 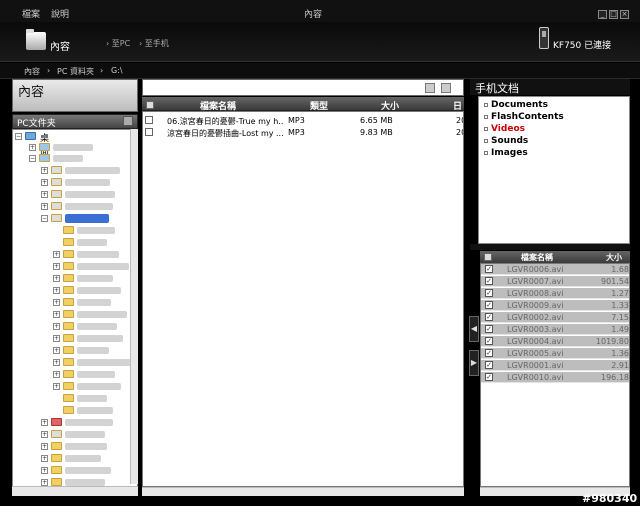 What do you see at coordinates (535, 317) in the screenshot?
I see `file-name: LGVR0002.avi` at bounding box center [535, 317].